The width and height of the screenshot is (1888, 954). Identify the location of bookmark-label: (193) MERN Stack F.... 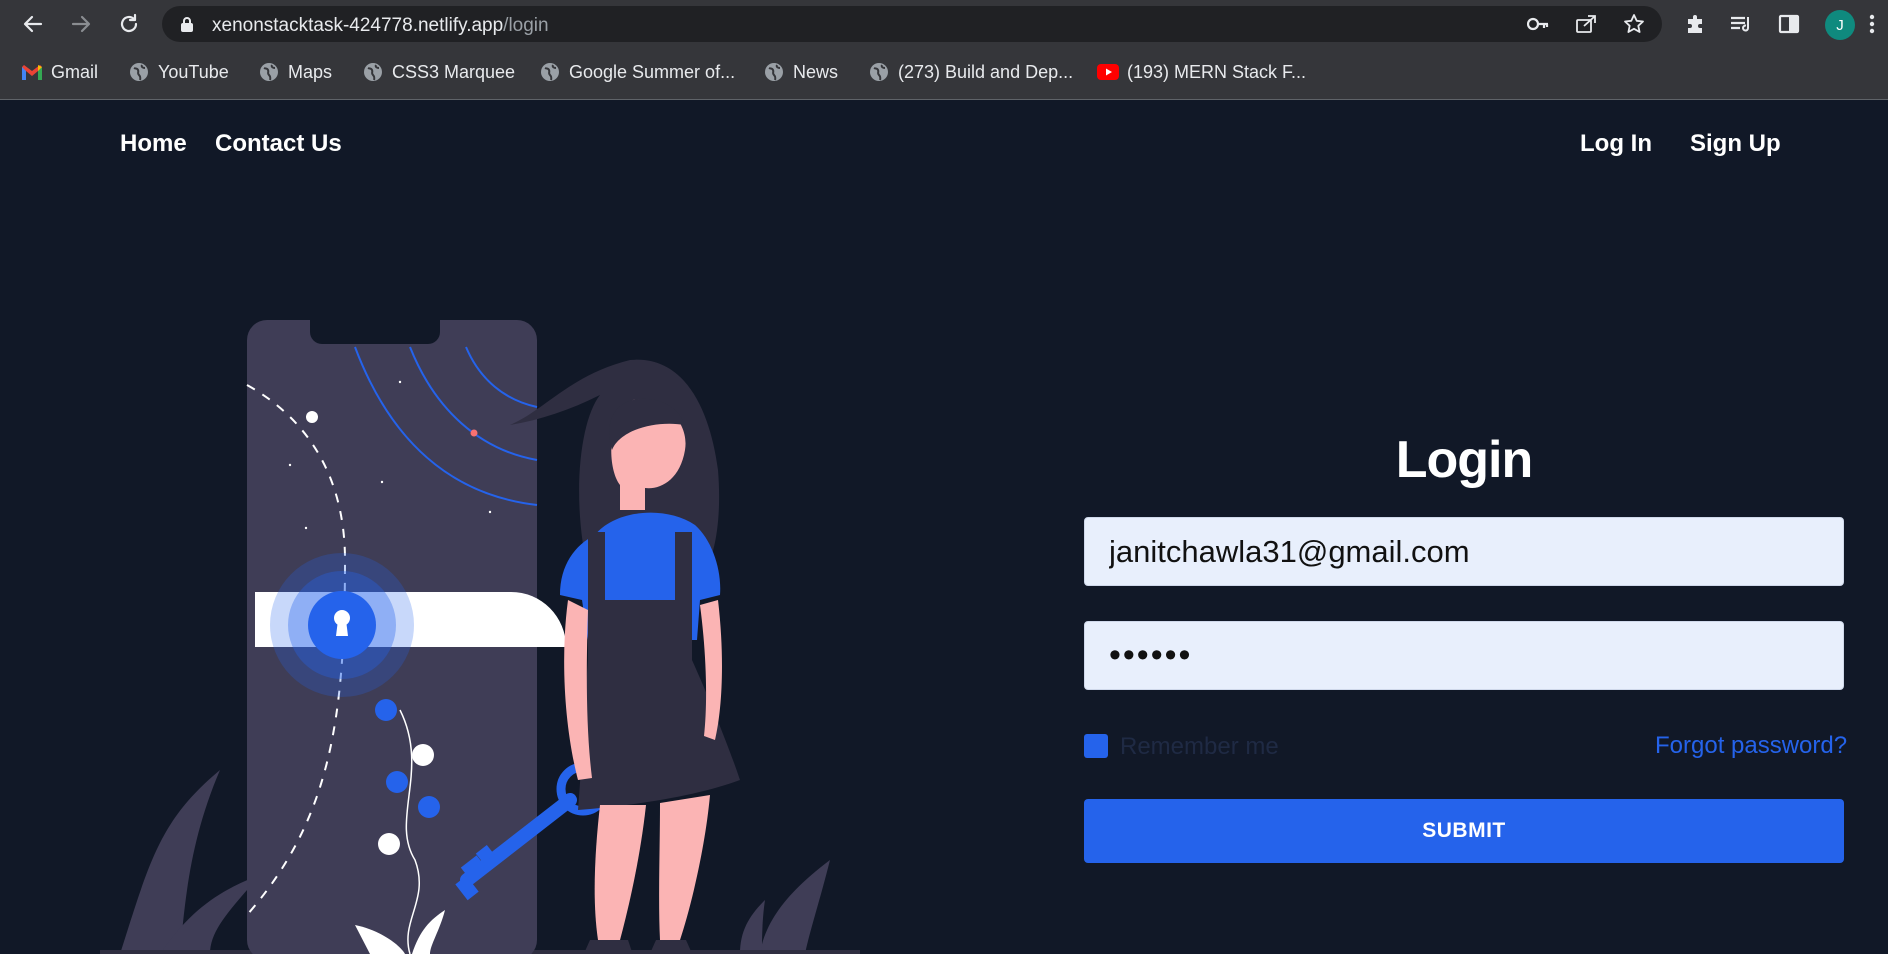
(1217, 71).